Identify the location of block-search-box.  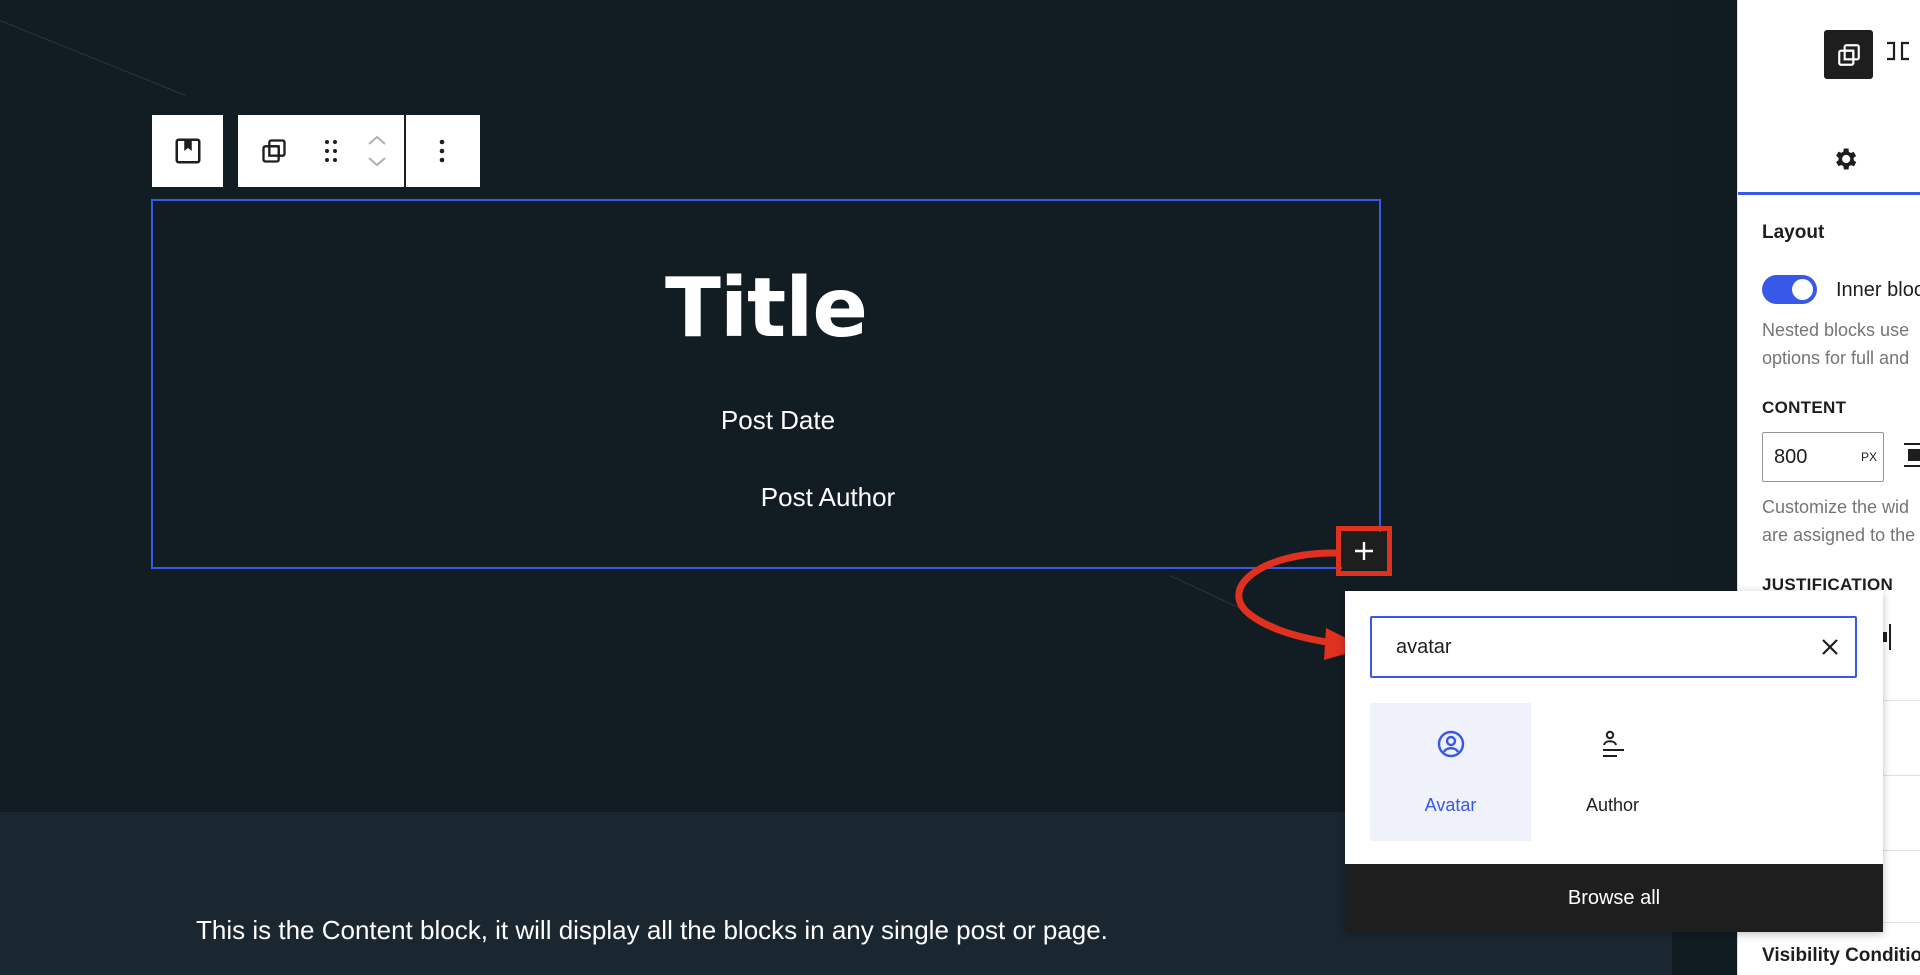
(1613, 647).